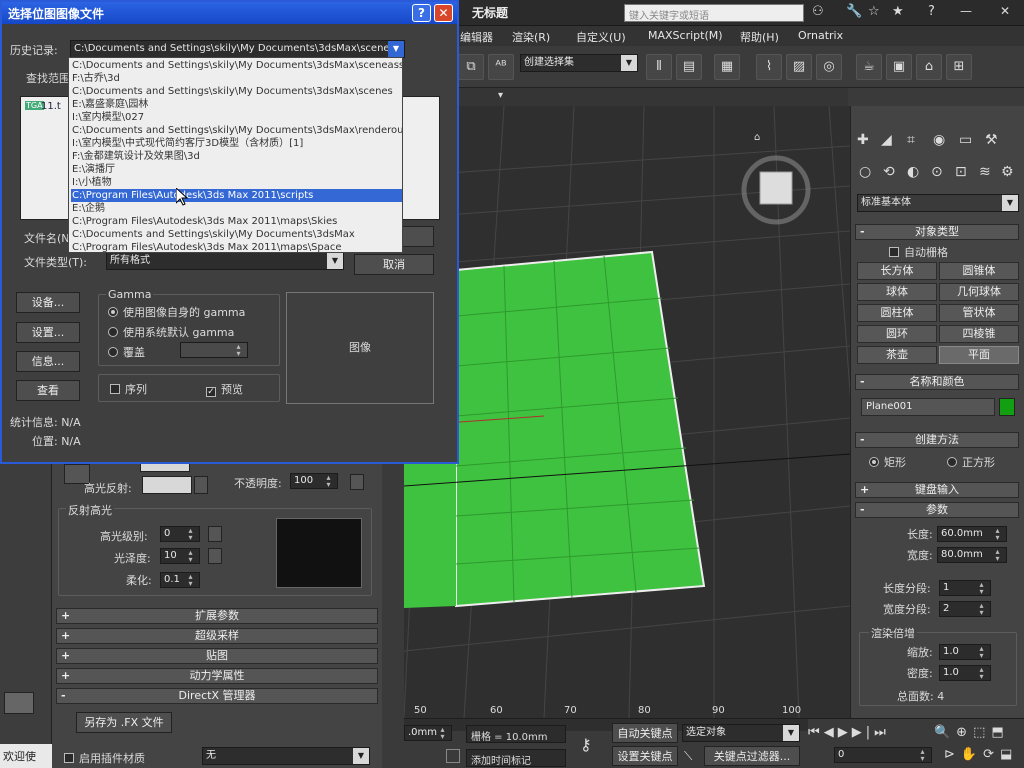 The width and height of the screenshot is (1024, 768). What do you see at coordinates (897, 292) in the screenshot?
I see `sphere-button: 球体` at bounding box center [897, 292].